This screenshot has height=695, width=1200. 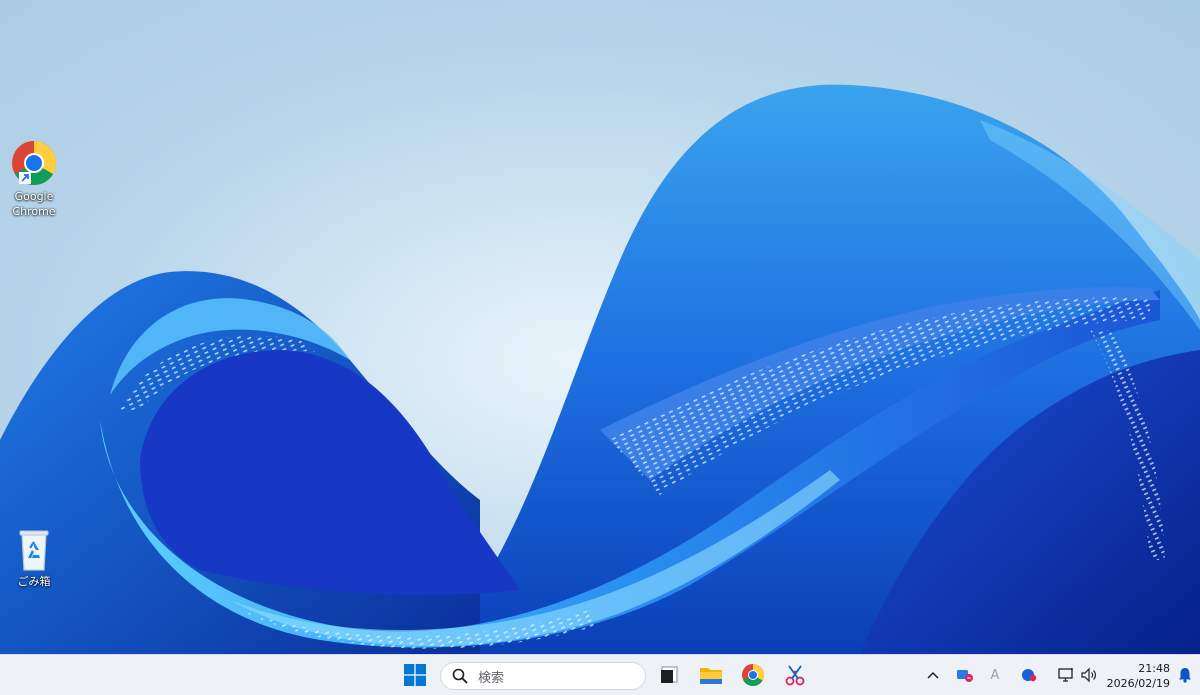 I want to click on taskbar-clock: 21:48 2026/02/19, so click(x=1137, y=676).